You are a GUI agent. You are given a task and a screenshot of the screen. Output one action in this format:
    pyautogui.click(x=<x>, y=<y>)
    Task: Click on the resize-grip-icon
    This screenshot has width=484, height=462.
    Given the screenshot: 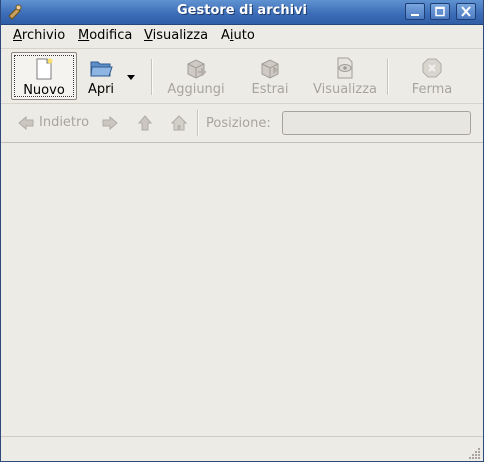 What is the action you would take?
    pyautogui.click(x=474, y=453)
    